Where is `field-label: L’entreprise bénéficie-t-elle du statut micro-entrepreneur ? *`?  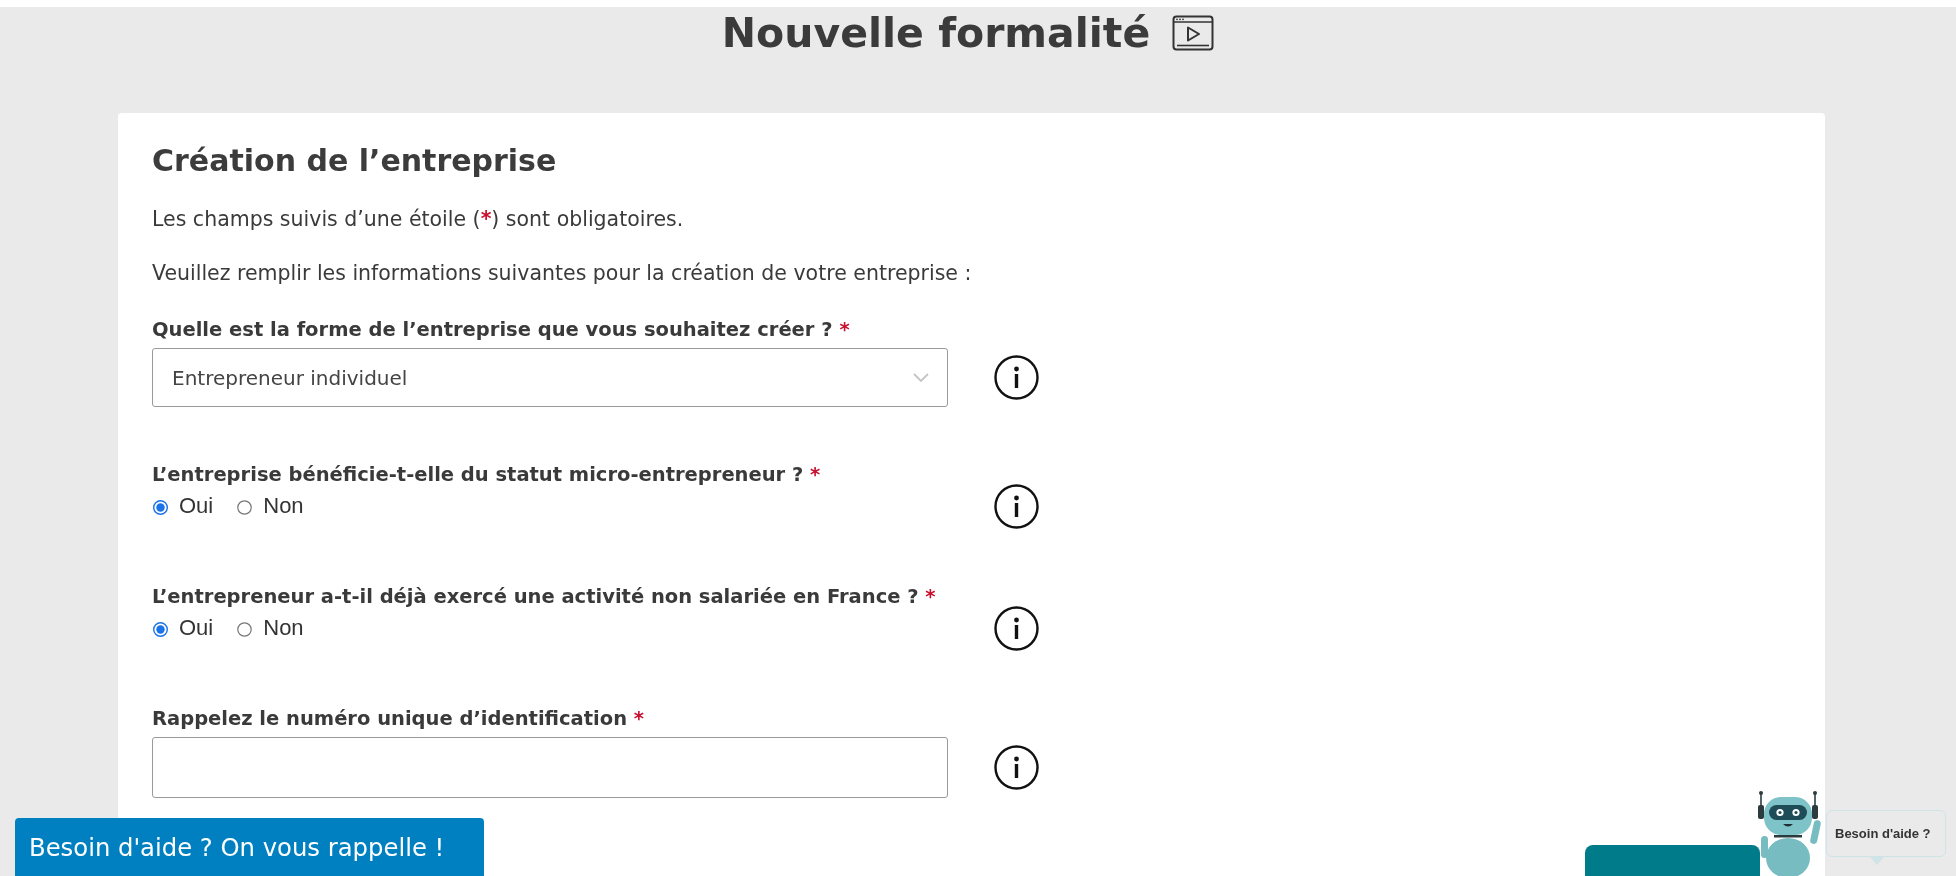 field-label: L’entreprise bénéficie-t-elle du statut micro-entrepreneur ? * is located at coordinates (486, 475).